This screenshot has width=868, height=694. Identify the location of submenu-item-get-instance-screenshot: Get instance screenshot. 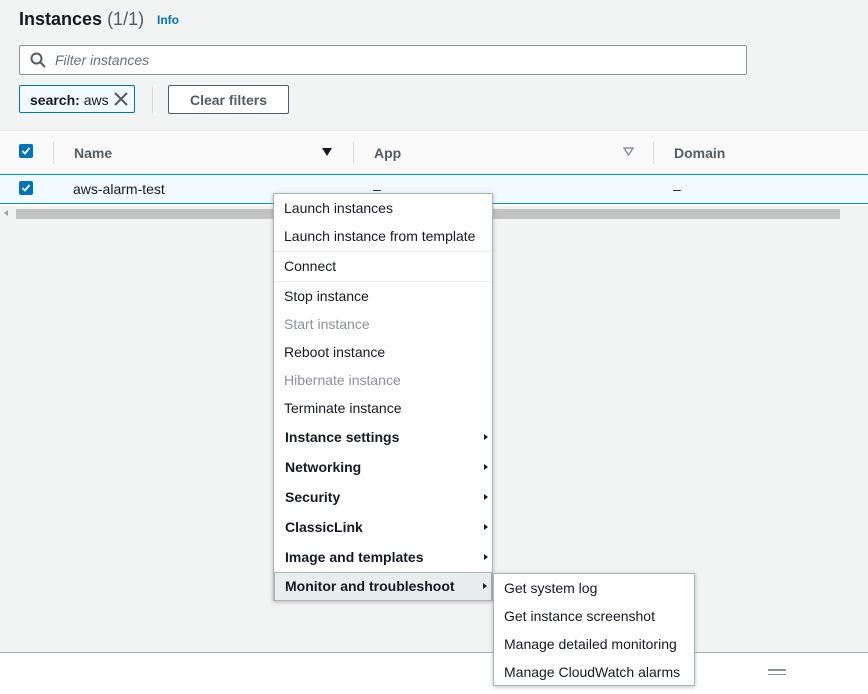
(594, 616).